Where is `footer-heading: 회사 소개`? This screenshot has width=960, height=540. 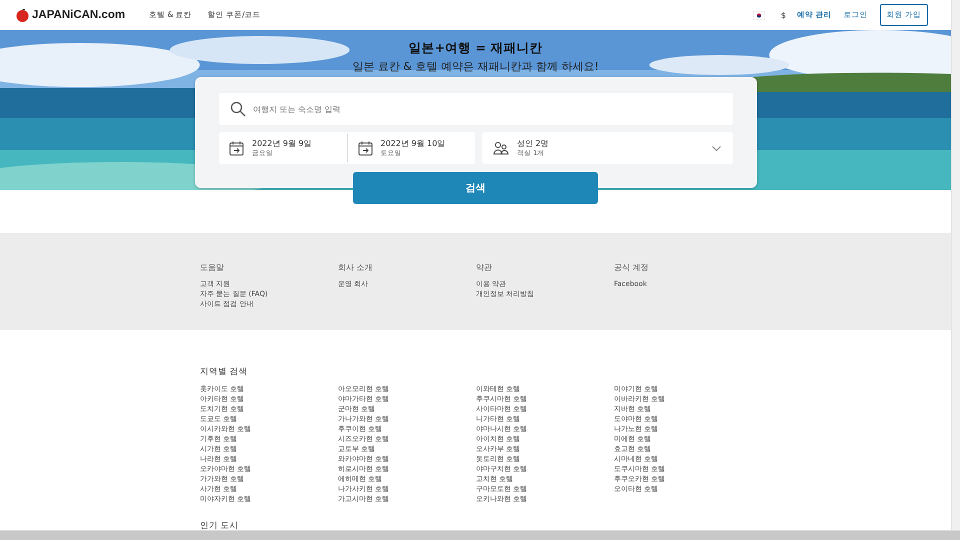 footer-heading: 회사 소개 is located at coordinates (356, 267).